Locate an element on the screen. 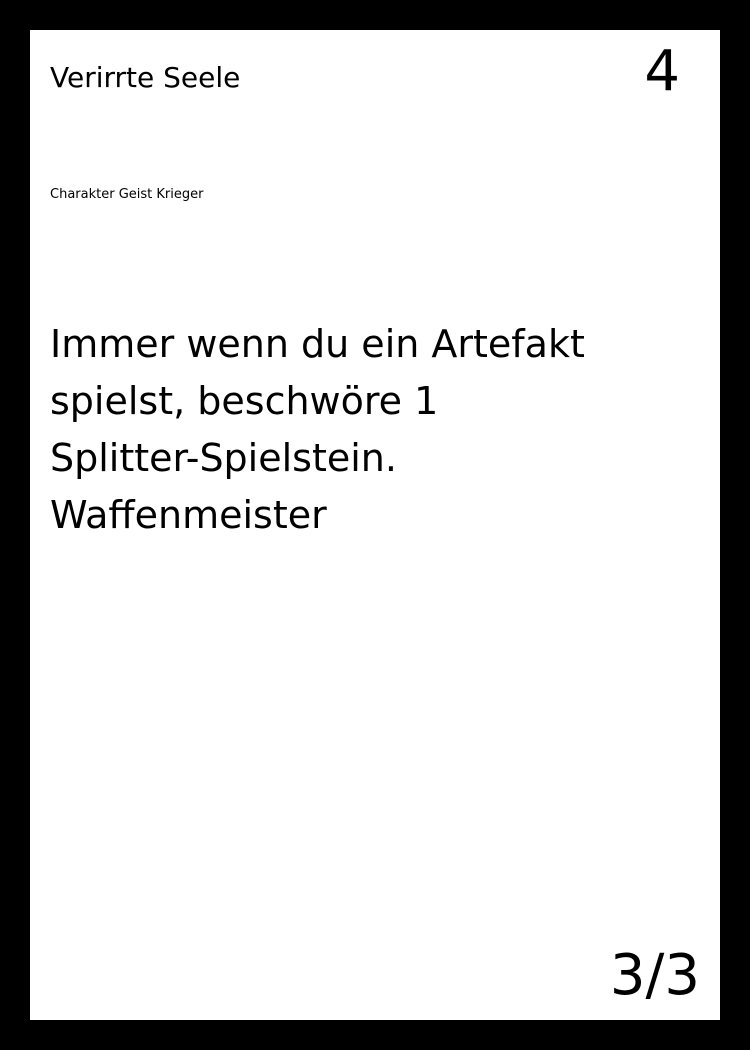 The image size is (750, 1050). card-rules-line: spielst, beschwöre 1 is located at coordinates (244, 401).